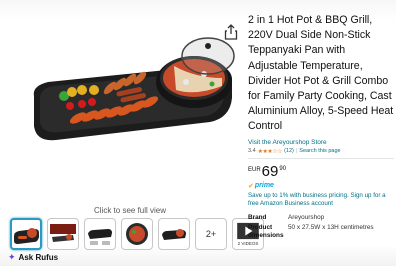  What do you see at coordinates (38, 257) in the screenshot?
I see `ask-rufus-label: Ask Rufus` at bounding box center [38, 257].